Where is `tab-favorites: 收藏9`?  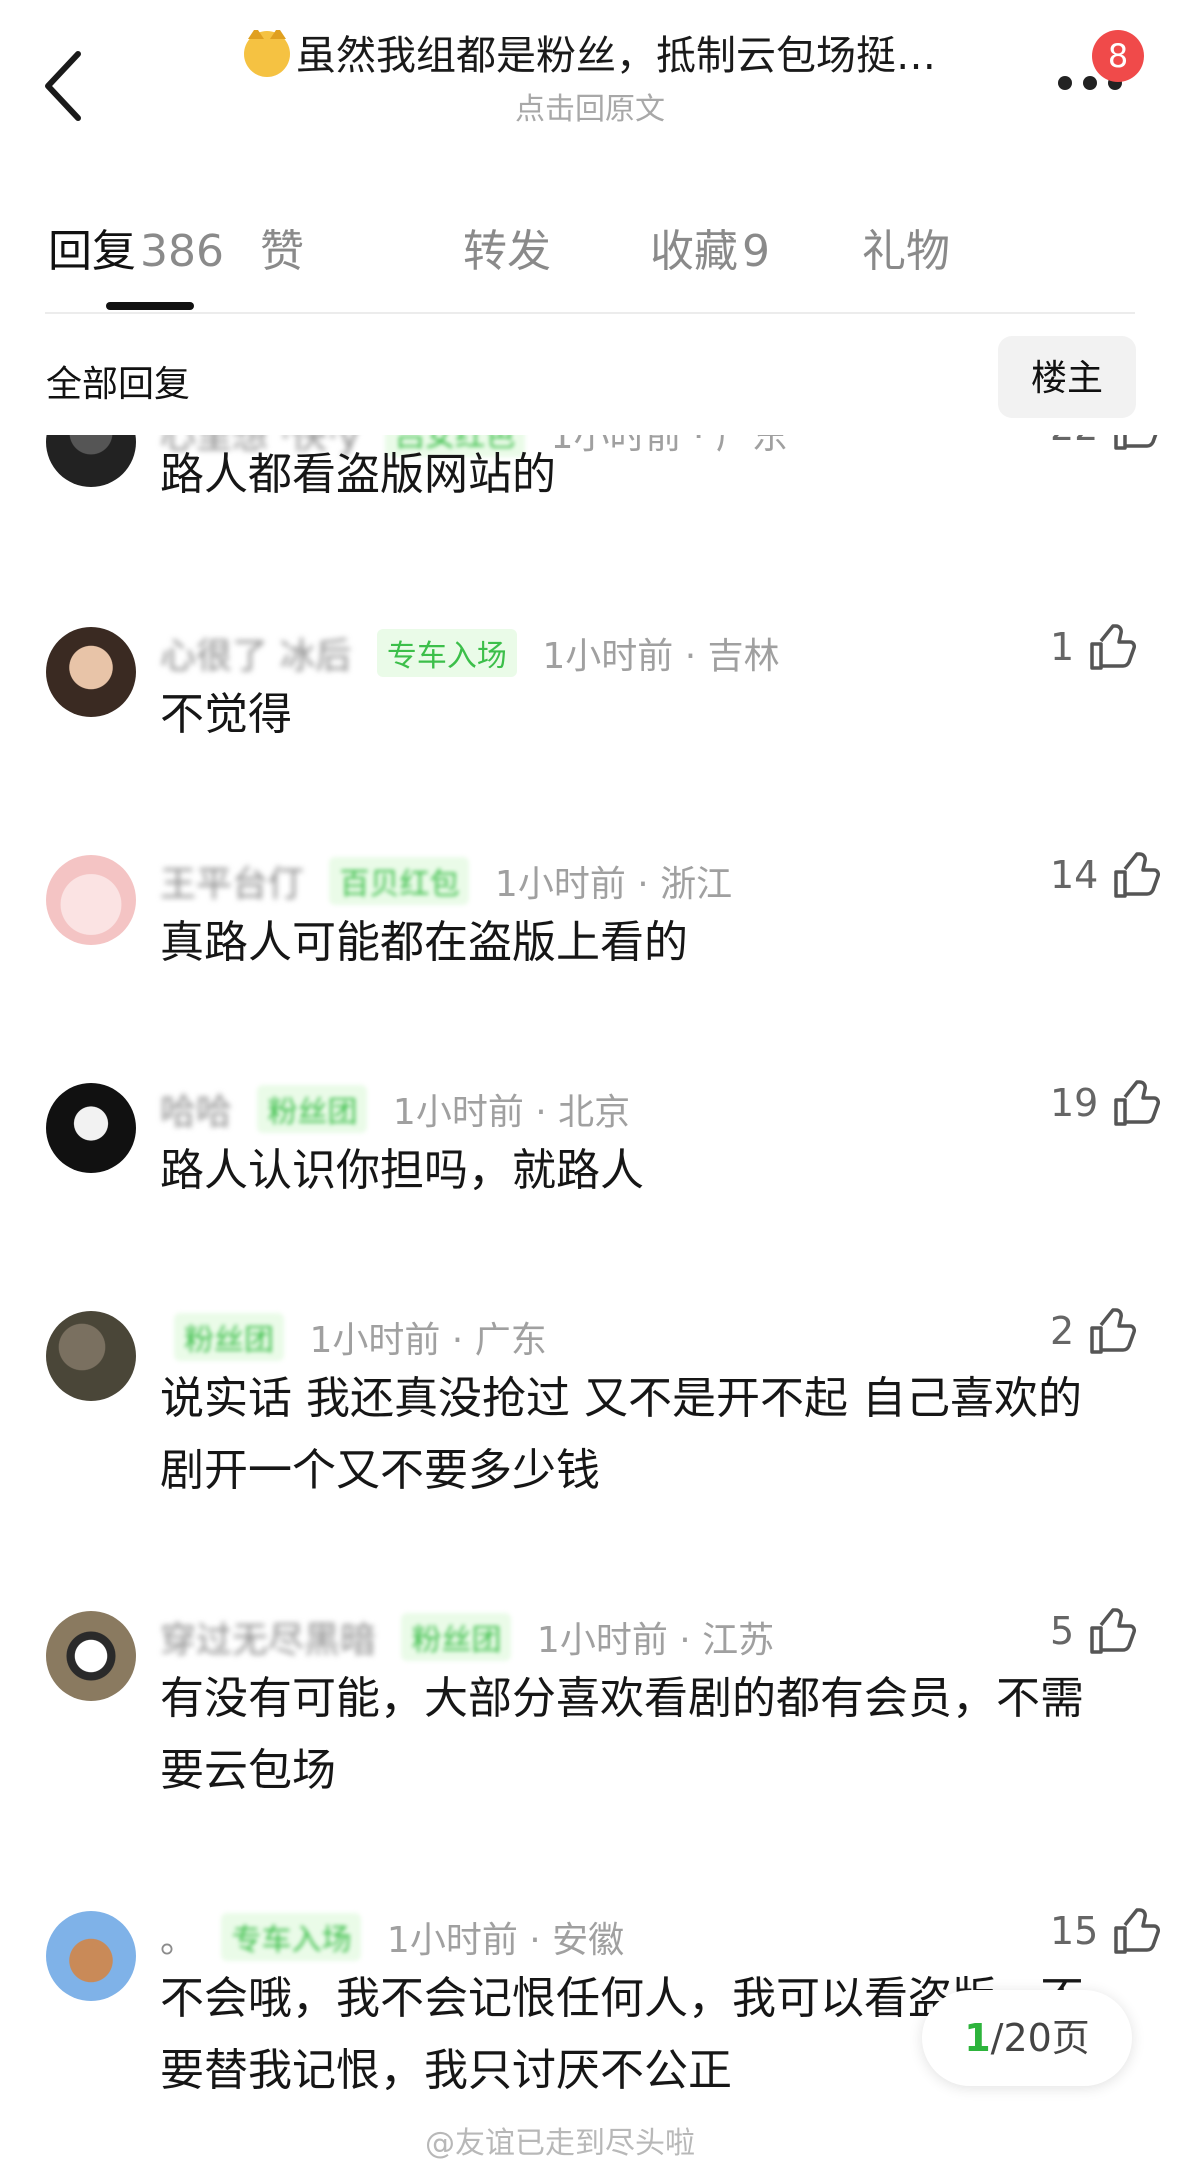
tab-favorites: 收藏9 is located at coordinates (710, 247).